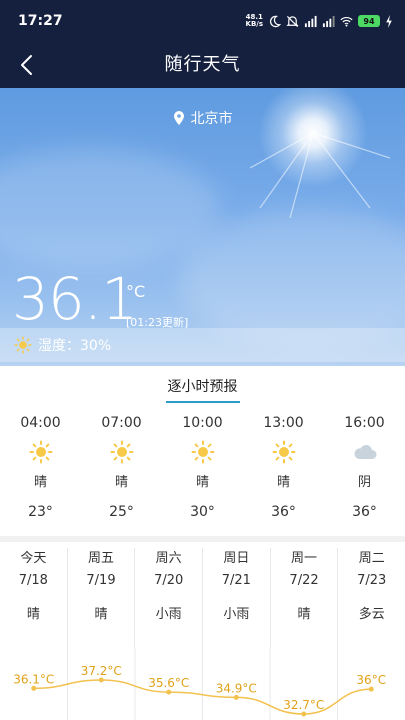 The image size is (405, 720). I want to click on hour-time: 16:00, so click(364, 423).